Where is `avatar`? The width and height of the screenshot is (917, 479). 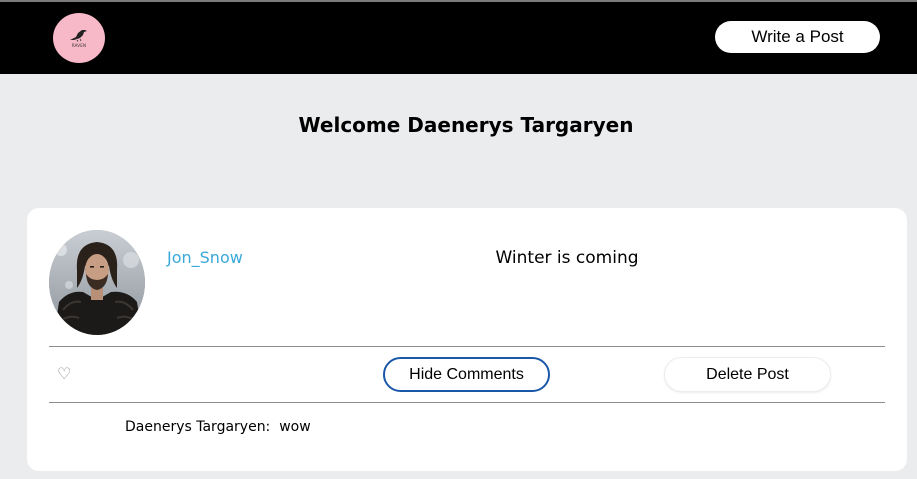
avatar is located at coordinates (97, 282).